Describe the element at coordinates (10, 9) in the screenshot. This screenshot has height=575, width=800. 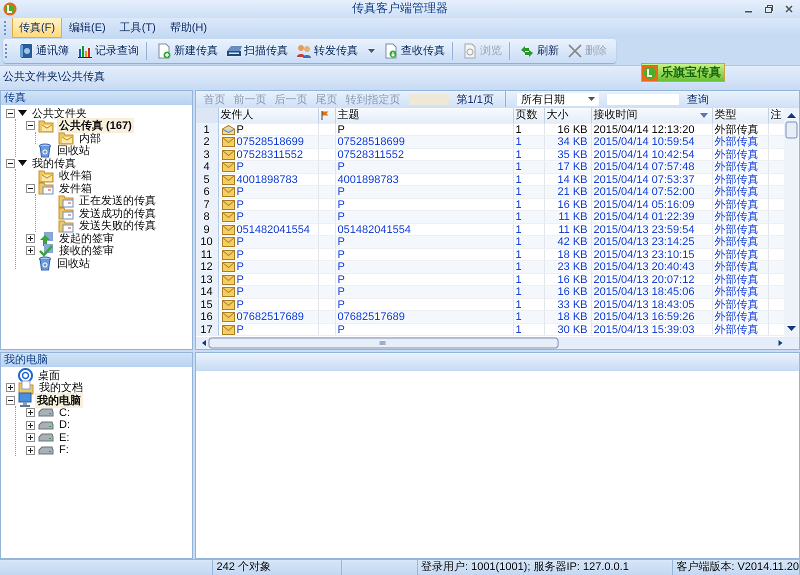
I see `logo-icon` at that location.